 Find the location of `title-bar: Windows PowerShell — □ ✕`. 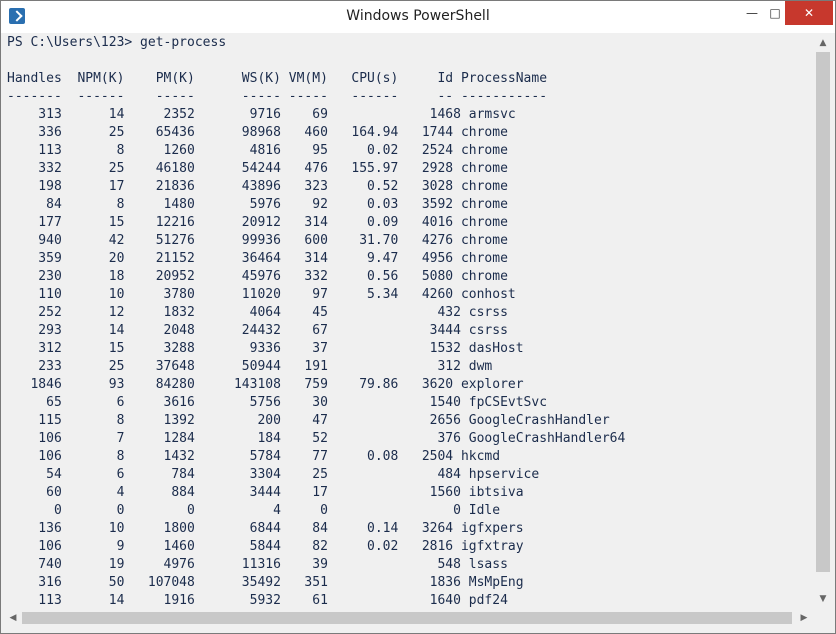

title-bar: Windows PowerShell — □ ✕ is located at coordinates (418, 17).